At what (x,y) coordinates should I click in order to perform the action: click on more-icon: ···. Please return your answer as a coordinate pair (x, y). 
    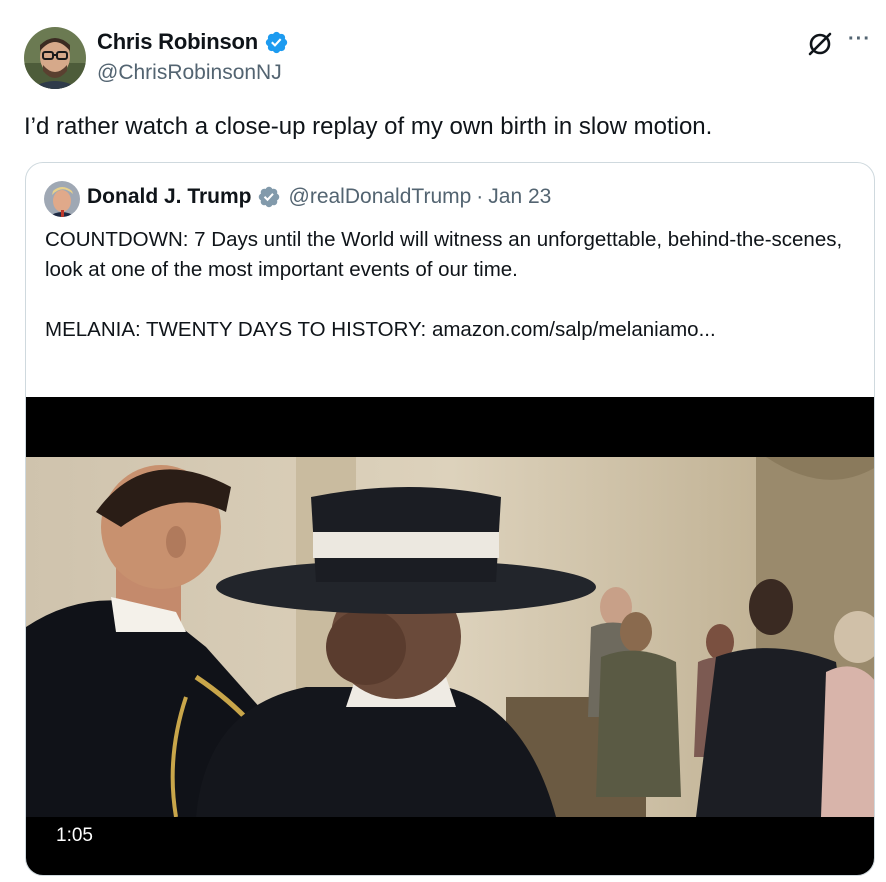
    Looking at the image, I should click on (859, 39).